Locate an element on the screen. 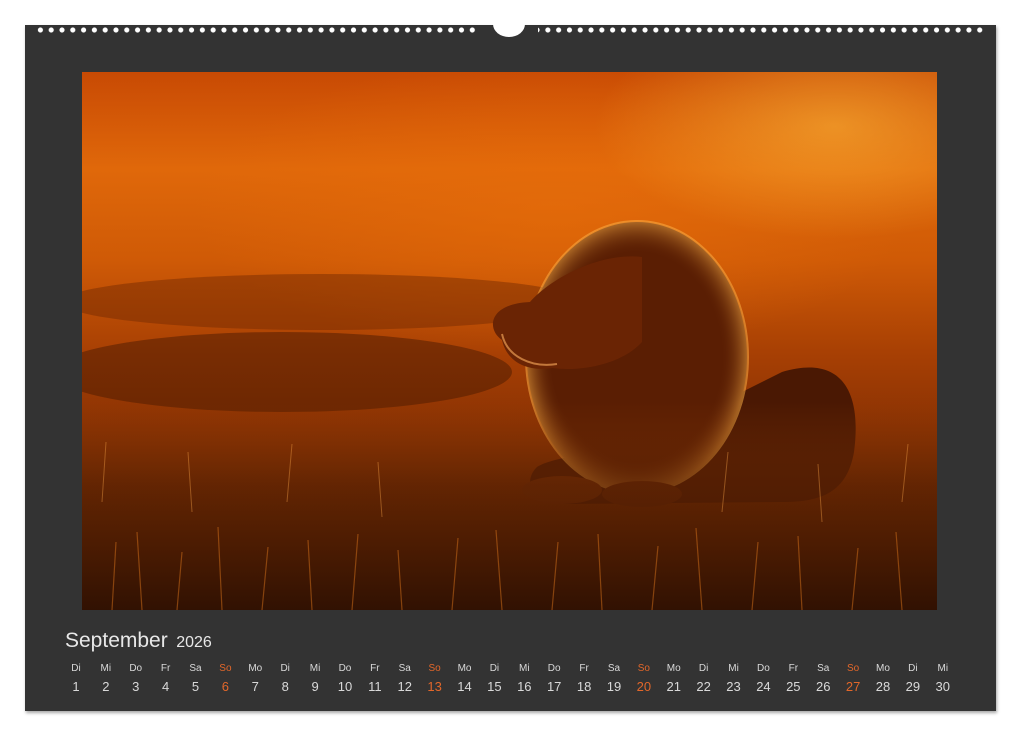  day-cell: So 13 is located at coordinates (435, 682).